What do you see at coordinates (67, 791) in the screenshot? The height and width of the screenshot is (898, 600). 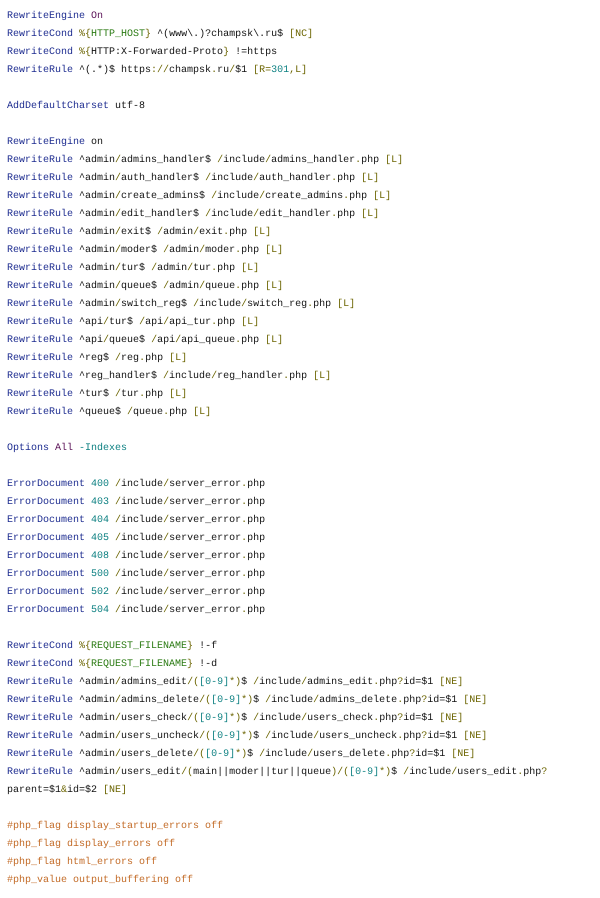 I see `code-line: parent=$1&id=$2 [NE]` at bounding box center [67, 791].